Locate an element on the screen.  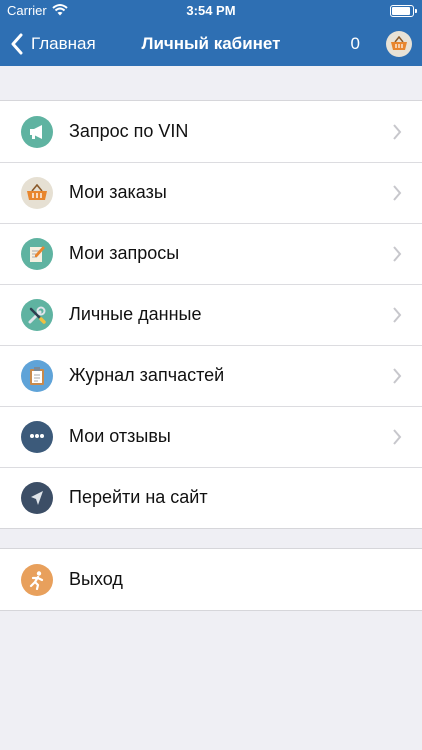
megaphone-icon is located at coordinates (37, 131).